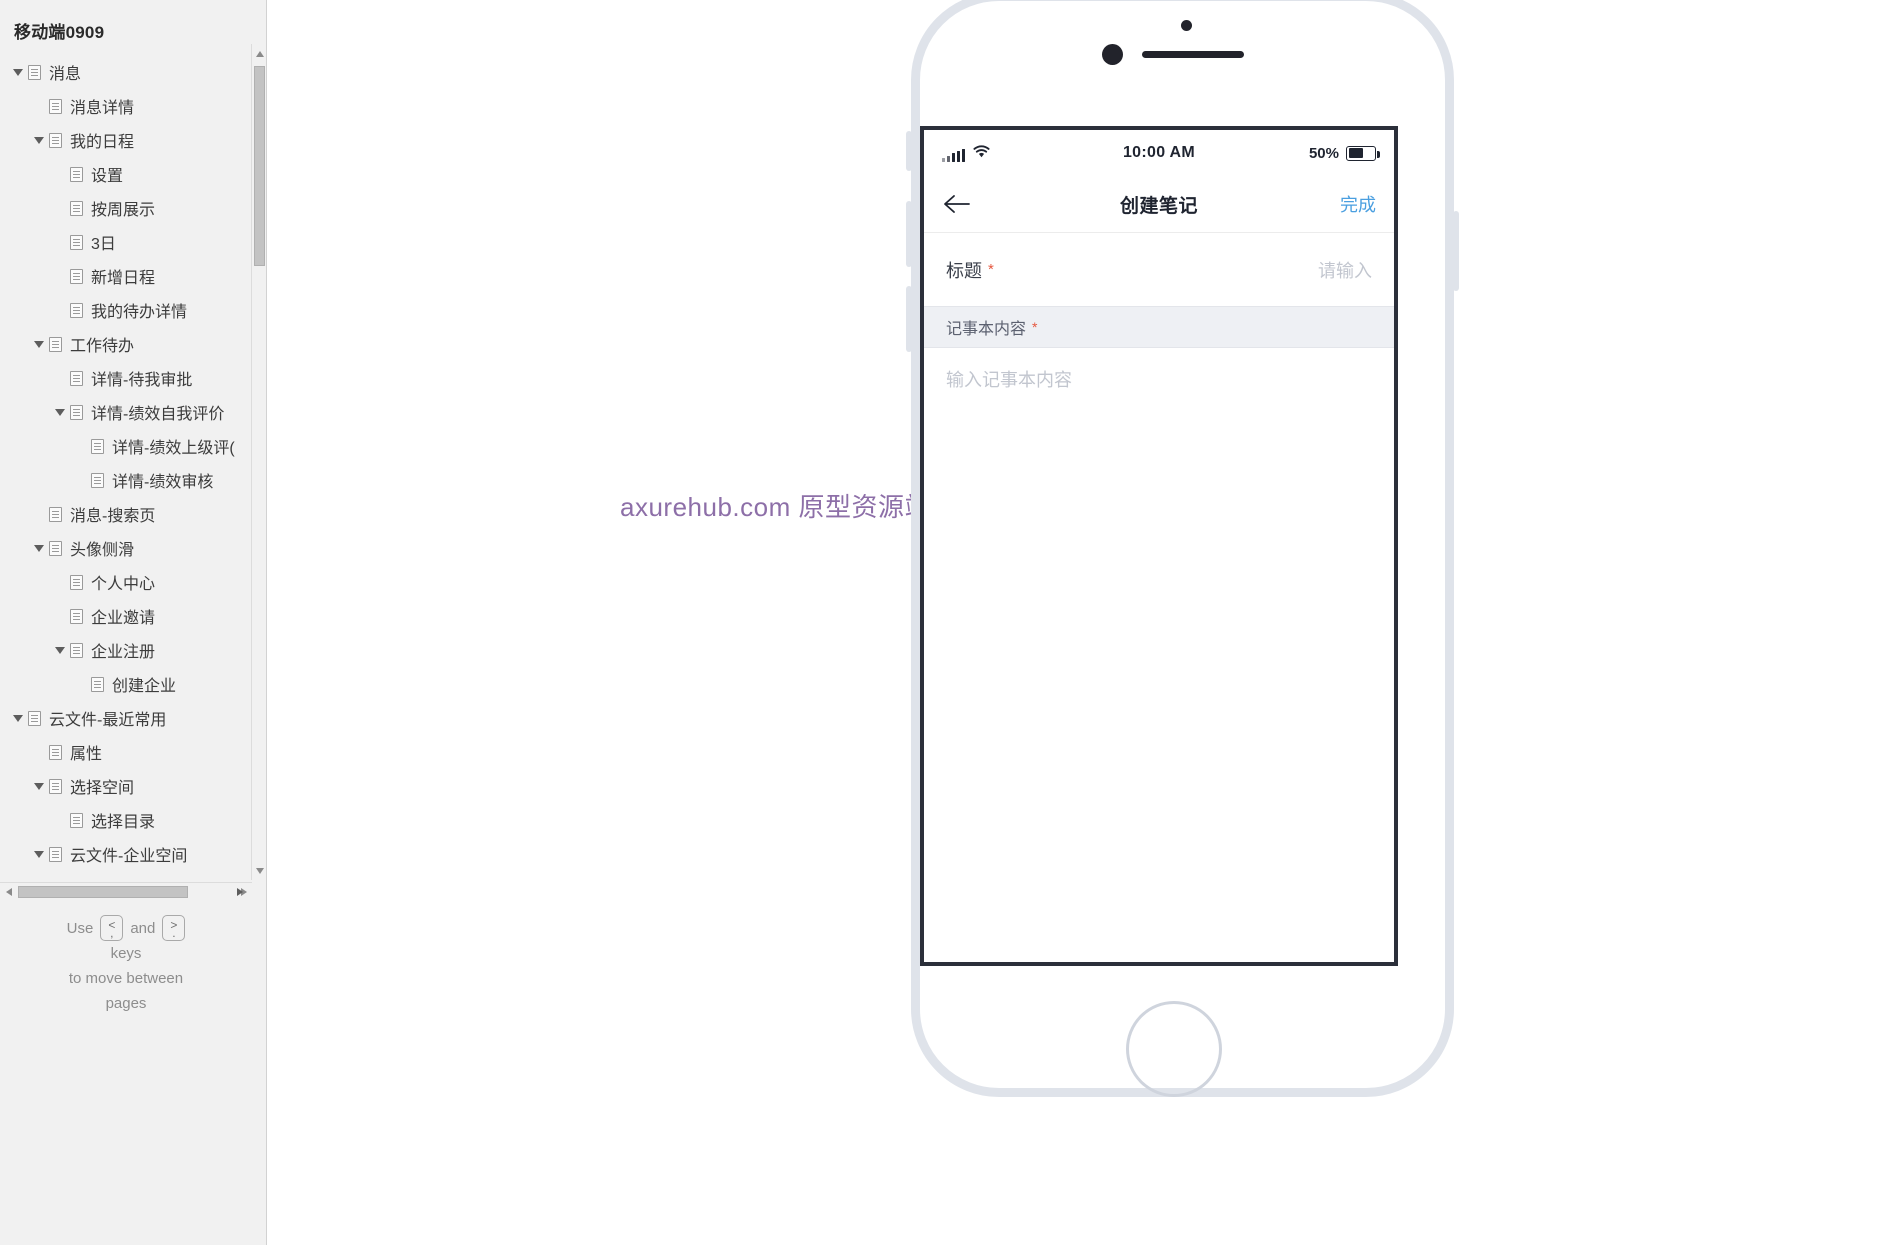  I want to click on prev-page-keycap: < ,, so click(112, 928).